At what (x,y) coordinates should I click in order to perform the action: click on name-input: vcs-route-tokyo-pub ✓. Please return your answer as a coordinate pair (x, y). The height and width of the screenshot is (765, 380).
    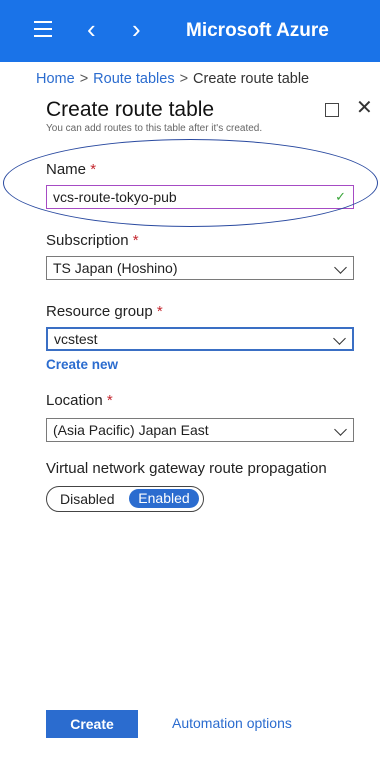
    Looking at the image, I should click on (200, 197).